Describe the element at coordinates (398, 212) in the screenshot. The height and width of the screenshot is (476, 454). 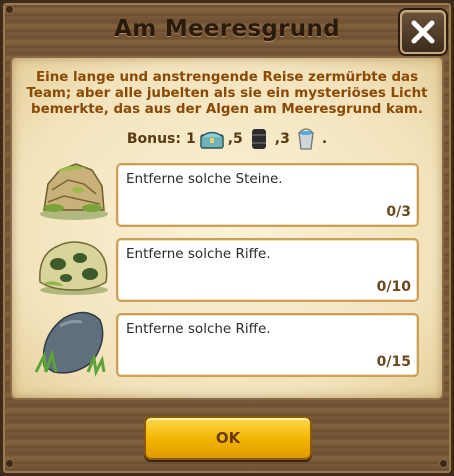
I see `task-progress: 0/3` at that location.